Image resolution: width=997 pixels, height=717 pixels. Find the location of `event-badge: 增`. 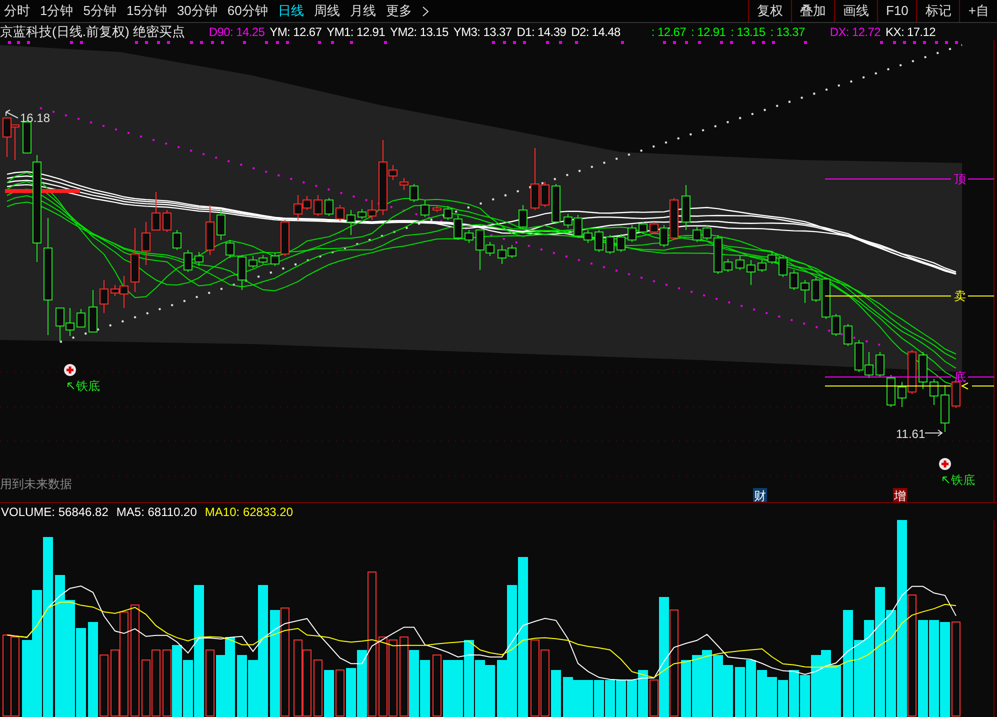

event-badge: 增 is located at coordinates (900, 495).